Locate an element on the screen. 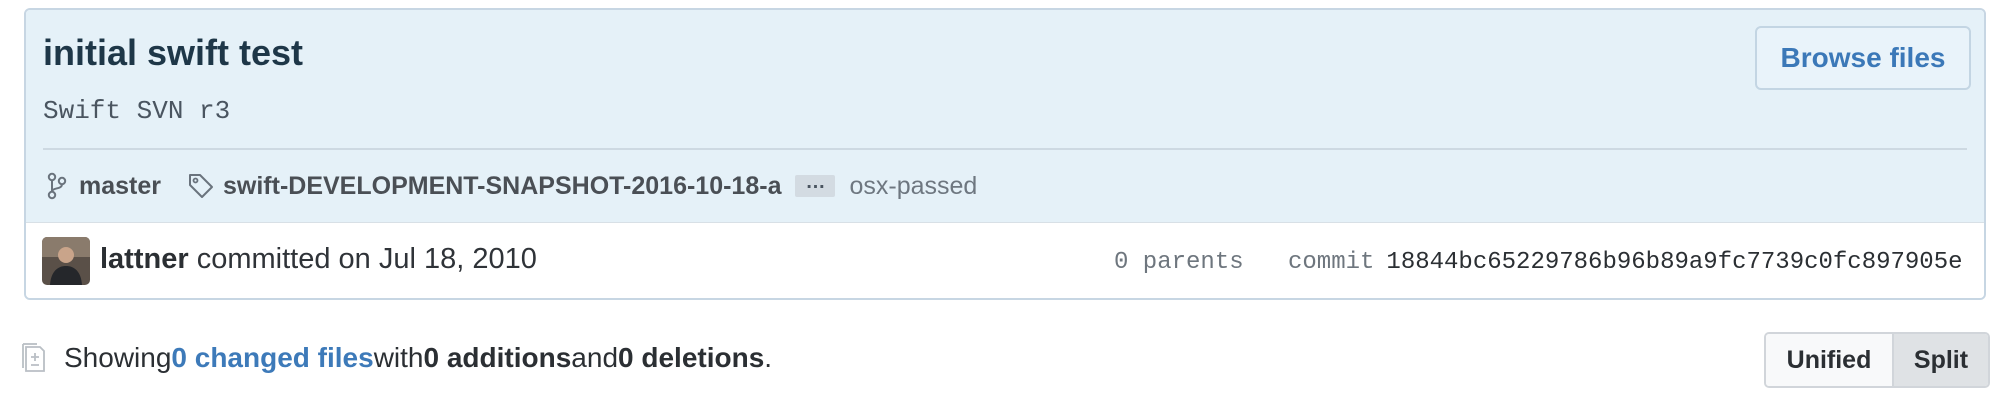 Image resolution: width=2010 pixels, height=404 pixels. unified-view-button: Unified is located at coordinates (1830, 360).